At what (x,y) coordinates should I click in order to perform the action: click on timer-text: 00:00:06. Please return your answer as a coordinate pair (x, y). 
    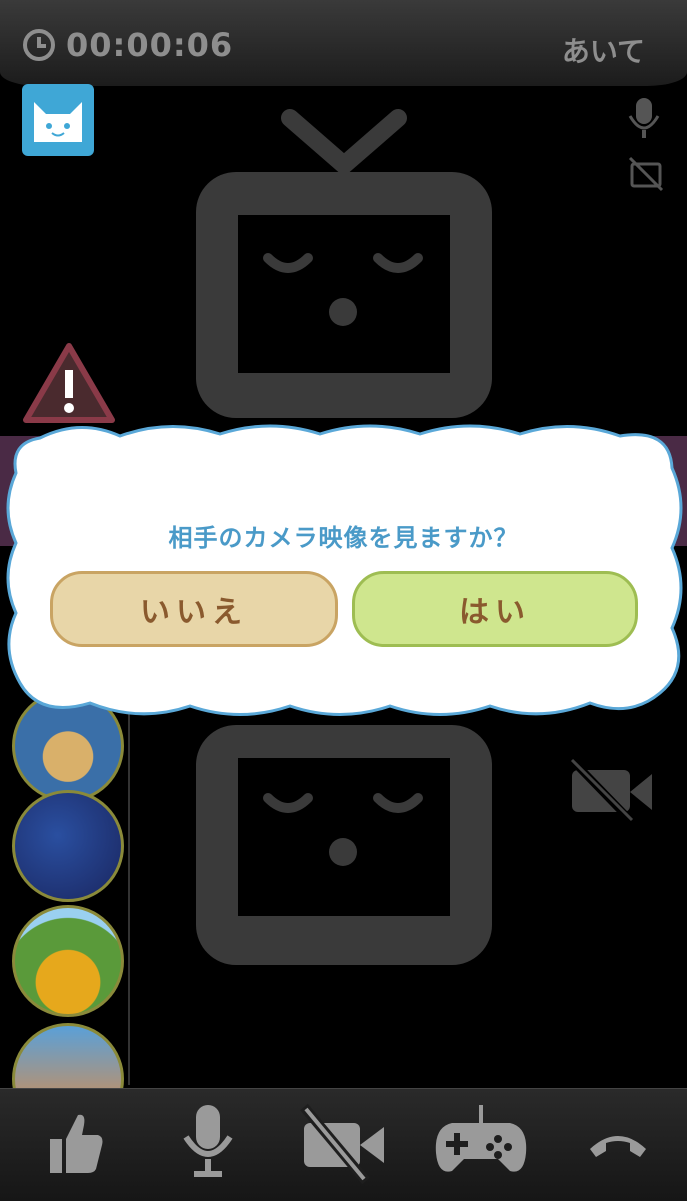
    Looking at the image, I should click on (150, 45).